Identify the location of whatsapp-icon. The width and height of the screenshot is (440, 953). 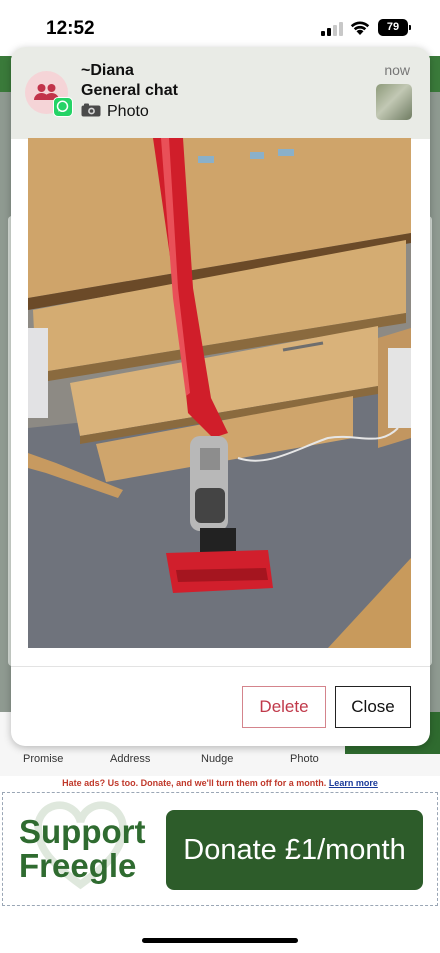
(63, 107).